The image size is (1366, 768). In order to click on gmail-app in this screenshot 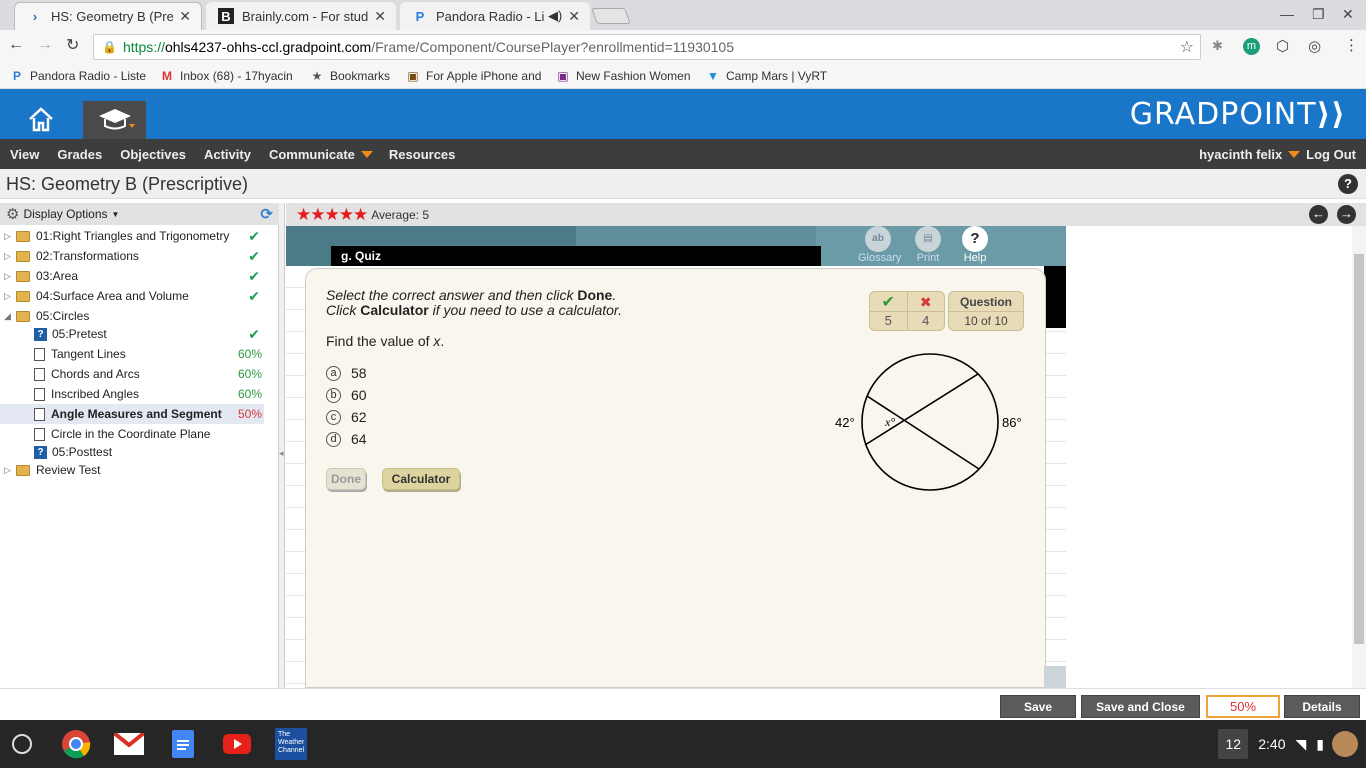, I will do `click(129, 744)`.